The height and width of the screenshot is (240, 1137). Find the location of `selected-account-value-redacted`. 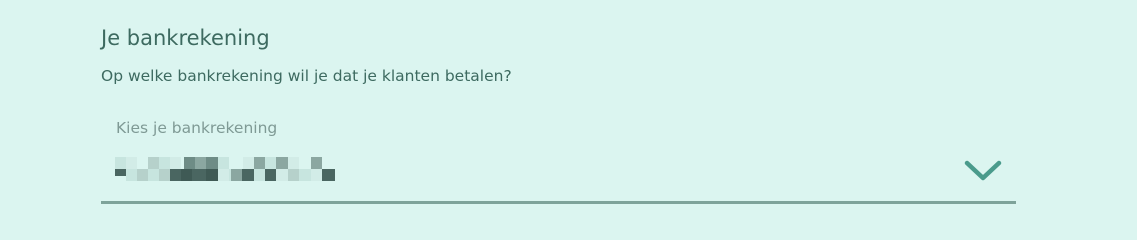

selected-account-value-redacted is located at coordinates (225, 170).